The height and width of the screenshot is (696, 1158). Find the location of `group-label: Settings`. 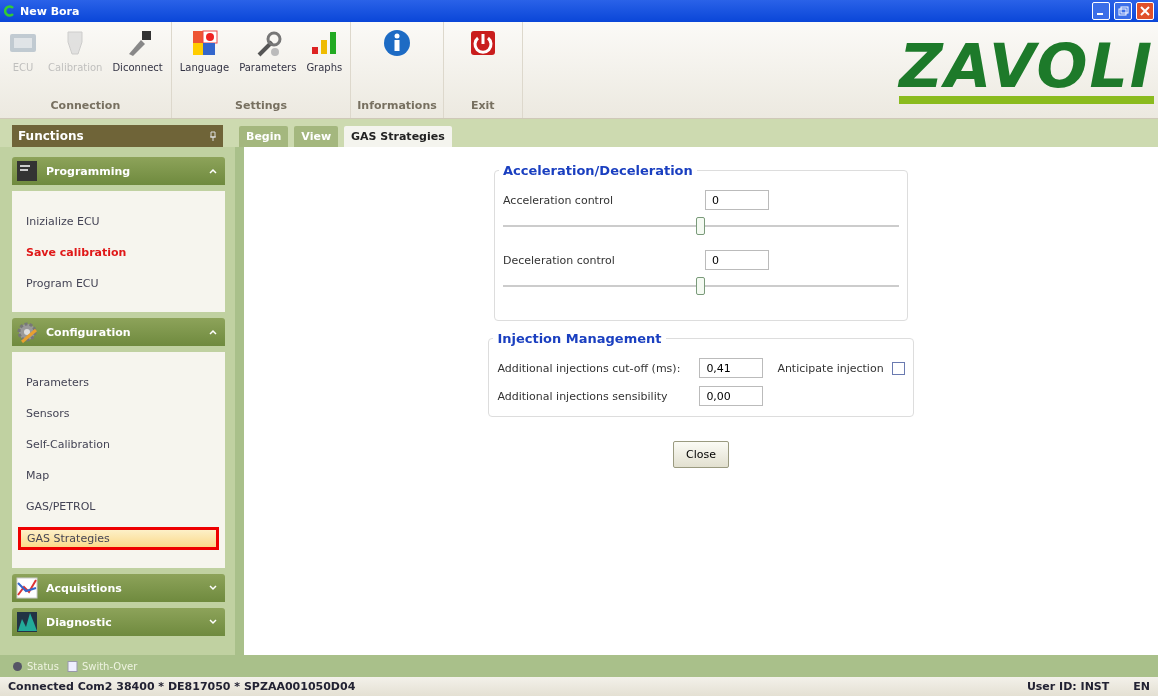

group-label: Settings is located at coordinates (261, 106).